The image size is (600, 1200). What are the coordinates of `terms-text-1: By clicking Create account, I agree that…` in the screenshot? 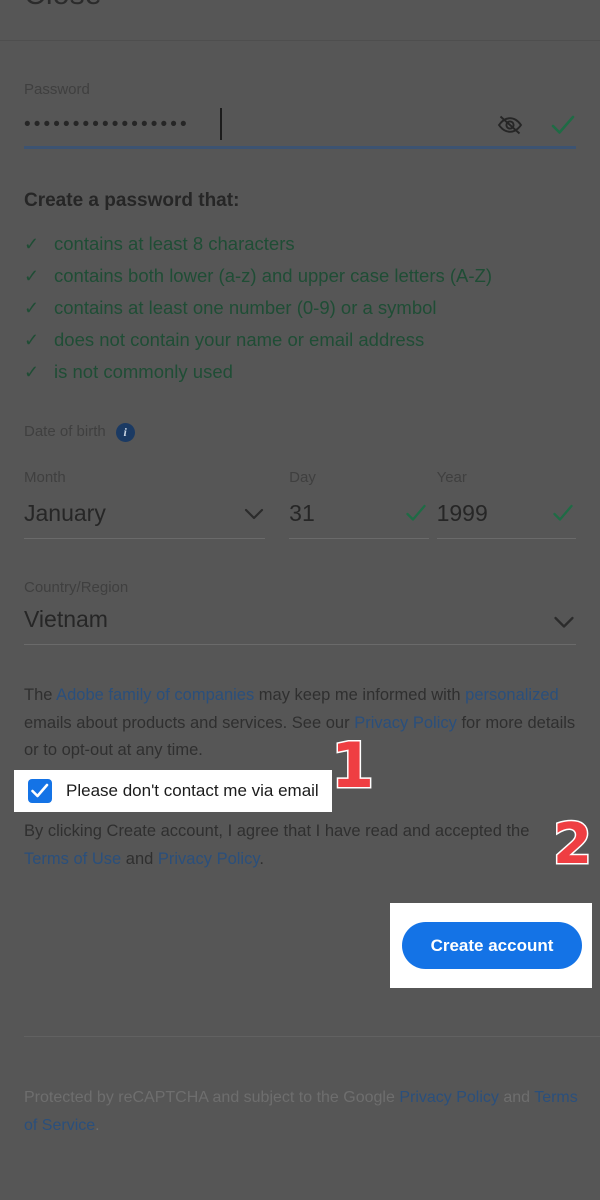 It's located at (277, 831).